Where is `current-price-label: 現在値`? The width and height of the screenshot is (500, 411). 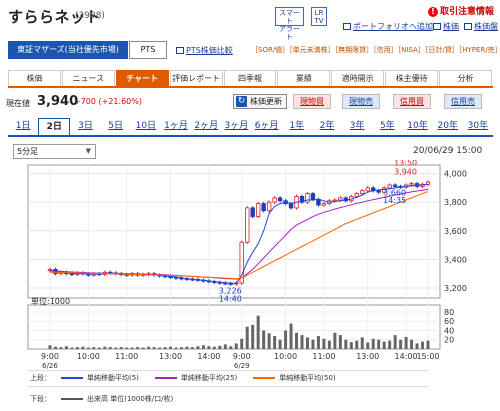 current-price-label: 現在値 is located at coordinates (18, 103).